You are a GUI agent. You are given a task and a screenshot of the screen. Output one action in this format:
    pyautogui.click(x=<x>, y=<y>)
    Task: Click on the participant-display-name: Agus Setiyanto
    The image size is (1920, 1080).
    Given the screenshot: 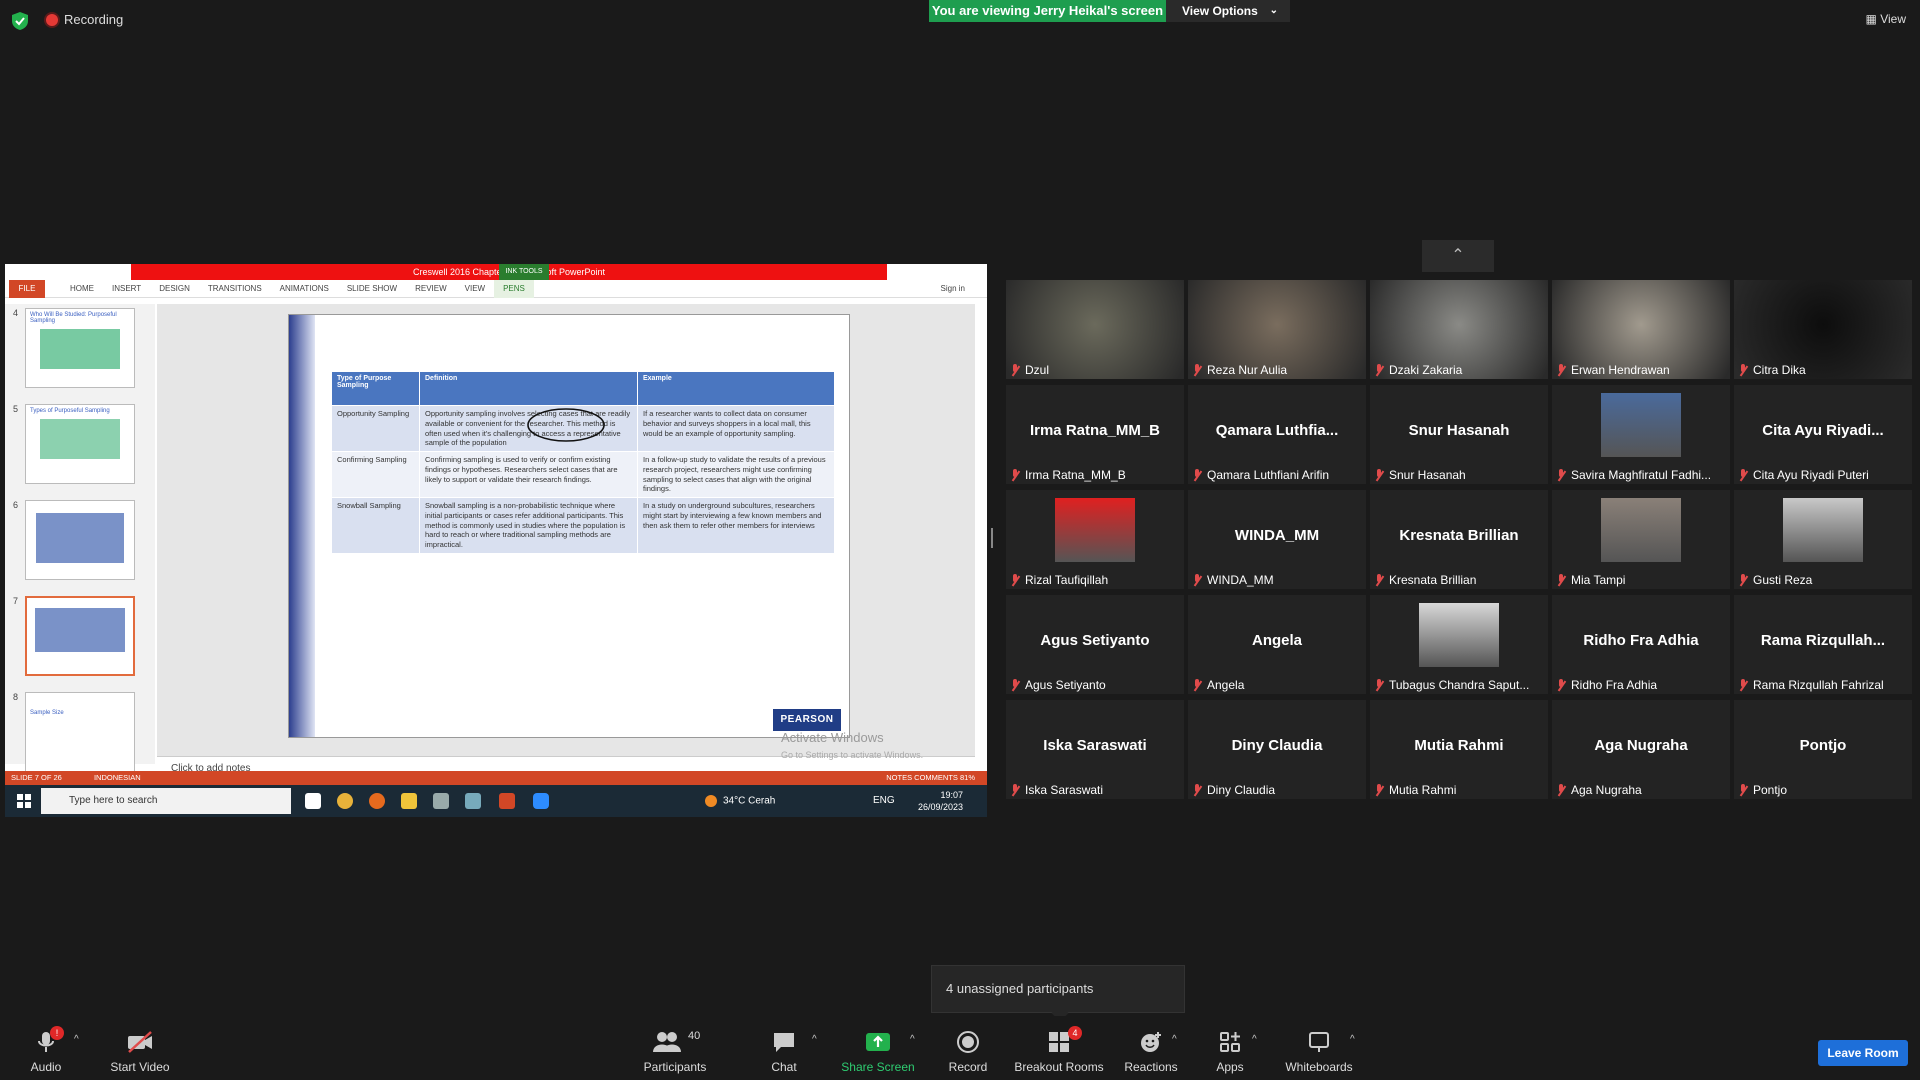 What is the action you would take?
    pyautogui.click(x=1095, y=640)
    